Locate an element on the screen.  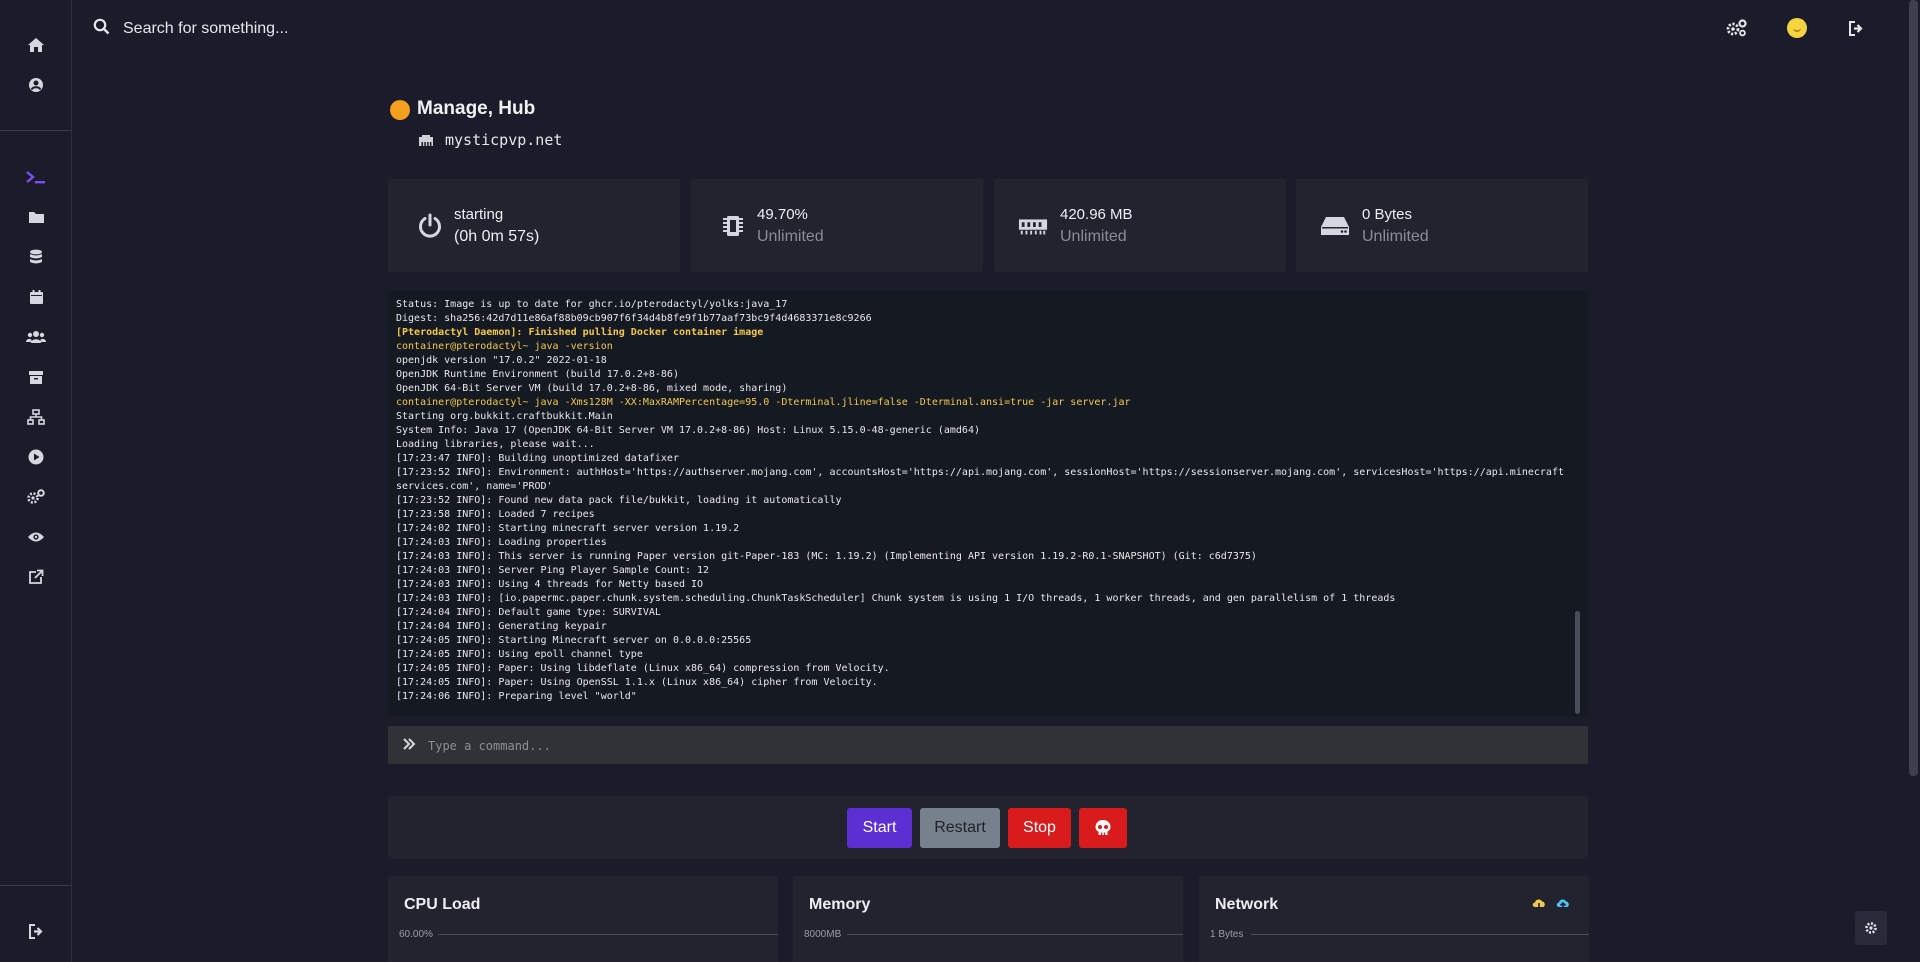
console-line-prompt: container@pterodactyl~ java -version is located at coordinates (504, 346).